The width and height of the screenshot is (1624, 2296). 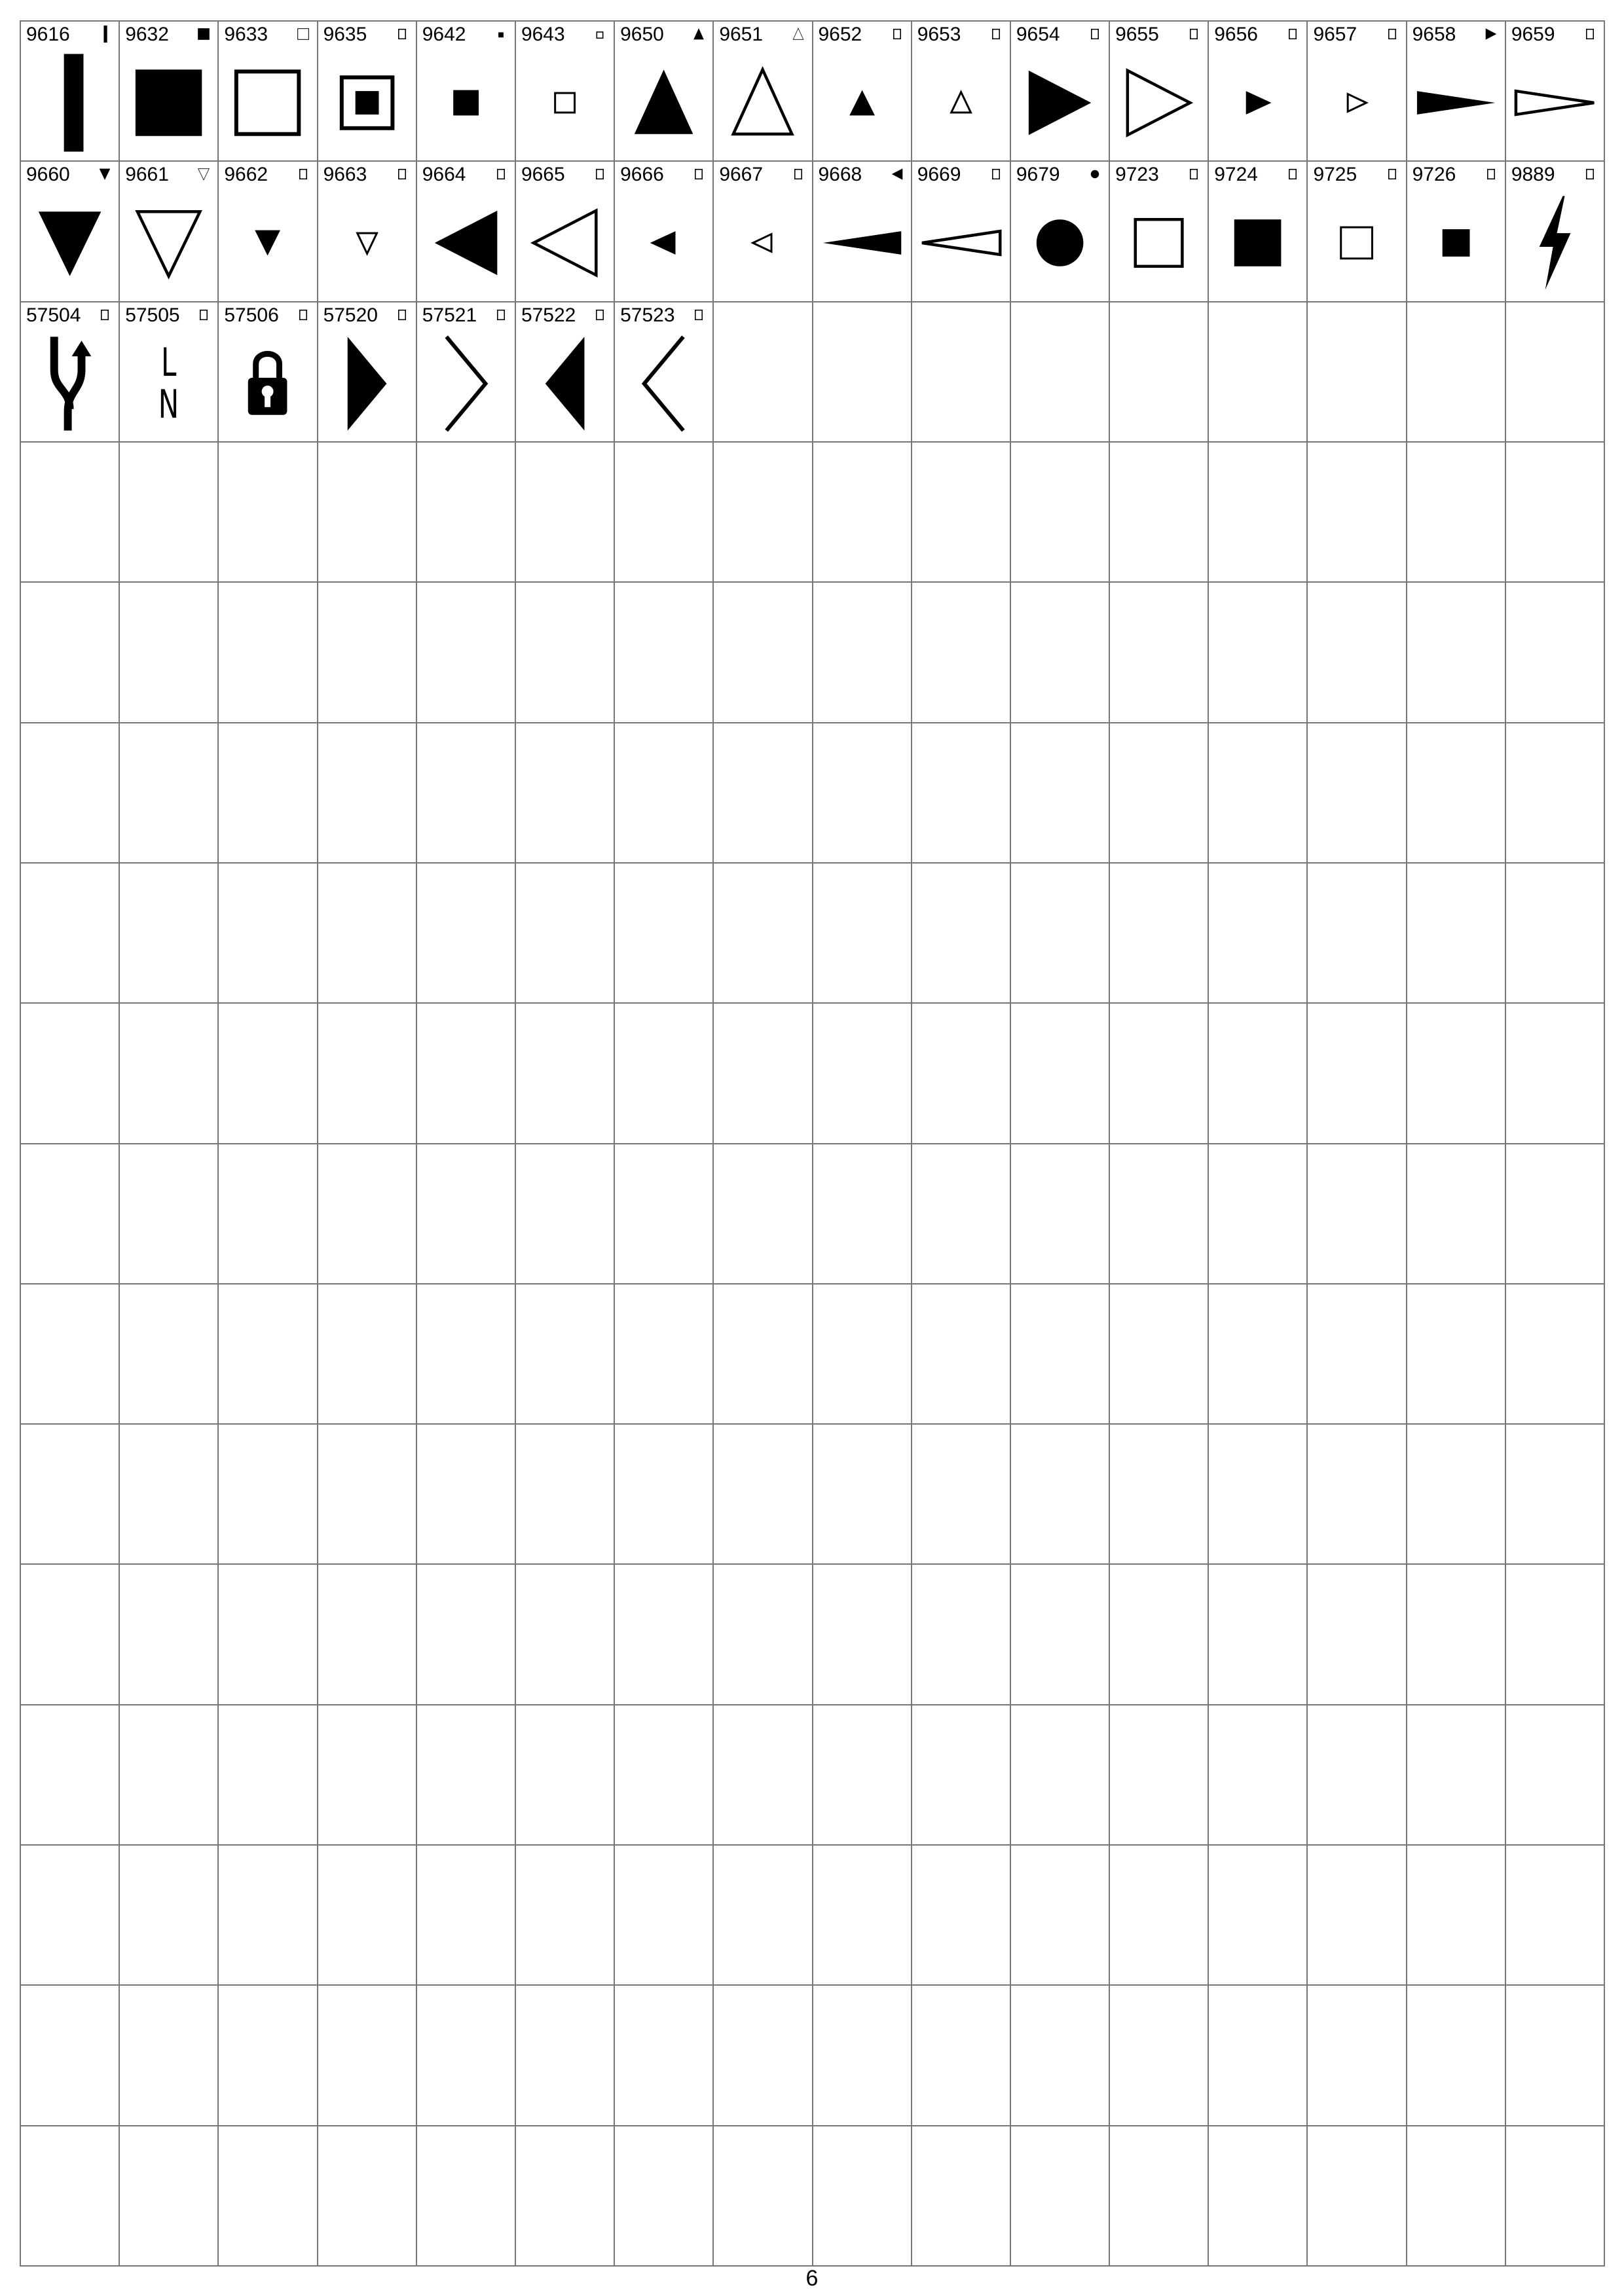 I want to click on glyph-code: 57522, so click(x=548, y=315).